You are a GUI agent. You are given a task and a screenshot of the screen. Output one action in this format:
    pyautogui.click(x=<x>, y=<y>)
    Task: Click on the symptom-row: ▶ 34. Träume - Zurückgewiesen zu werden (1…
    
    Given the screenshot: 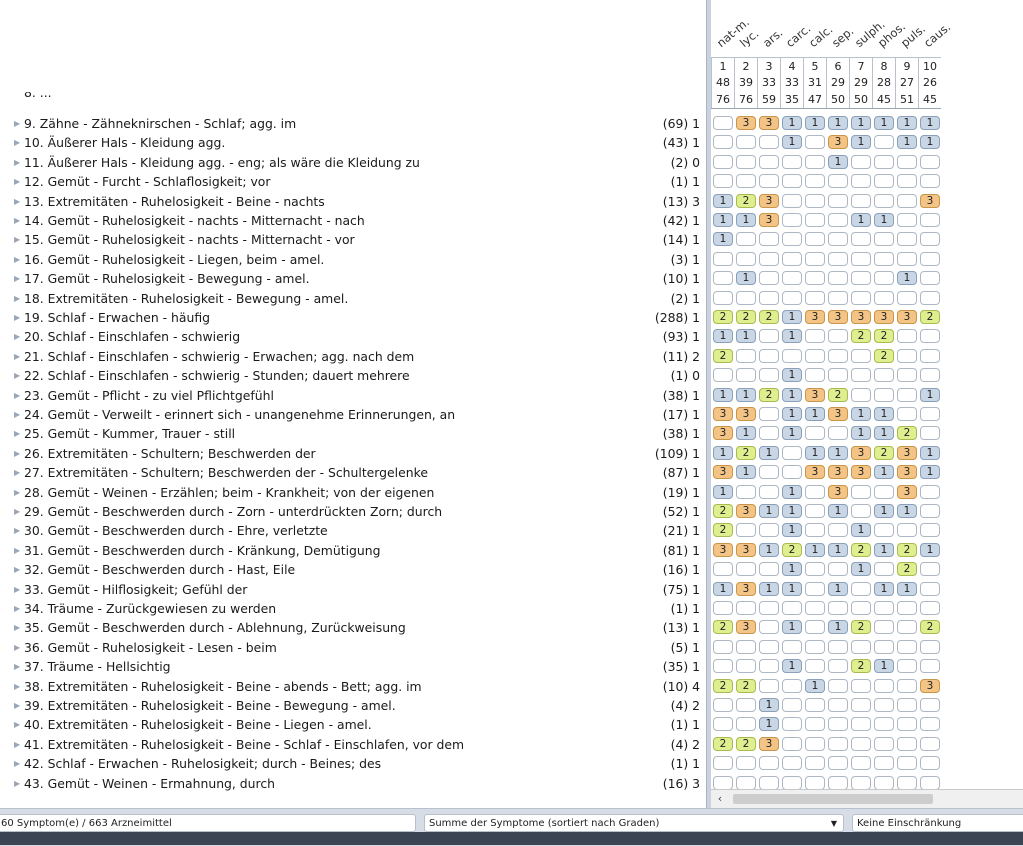 What is the action you would take?
    pyautogui.click(x=353, y=608)
    